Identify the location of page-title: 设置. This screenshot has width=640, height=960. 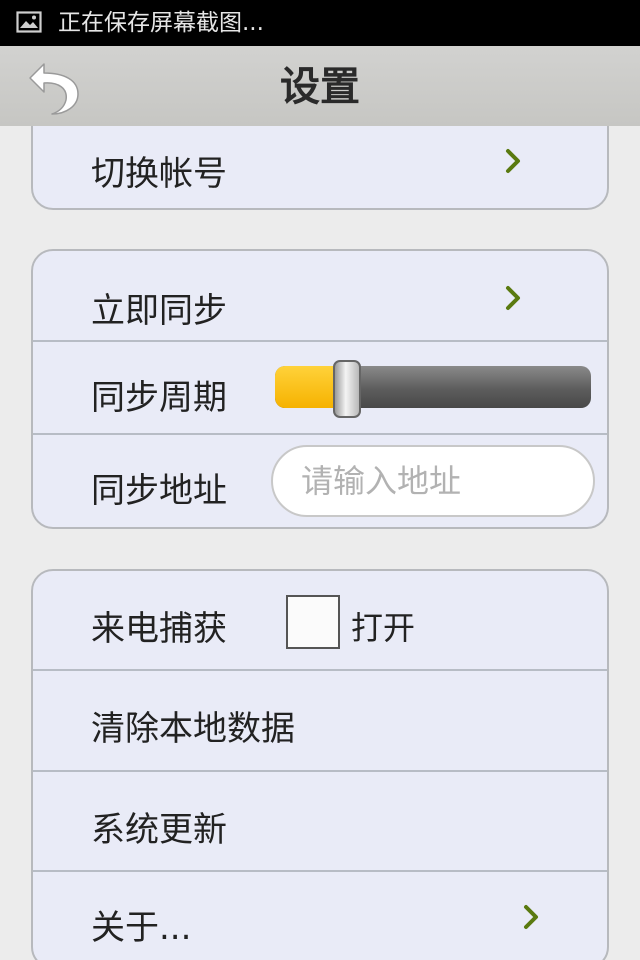
(320, 87).